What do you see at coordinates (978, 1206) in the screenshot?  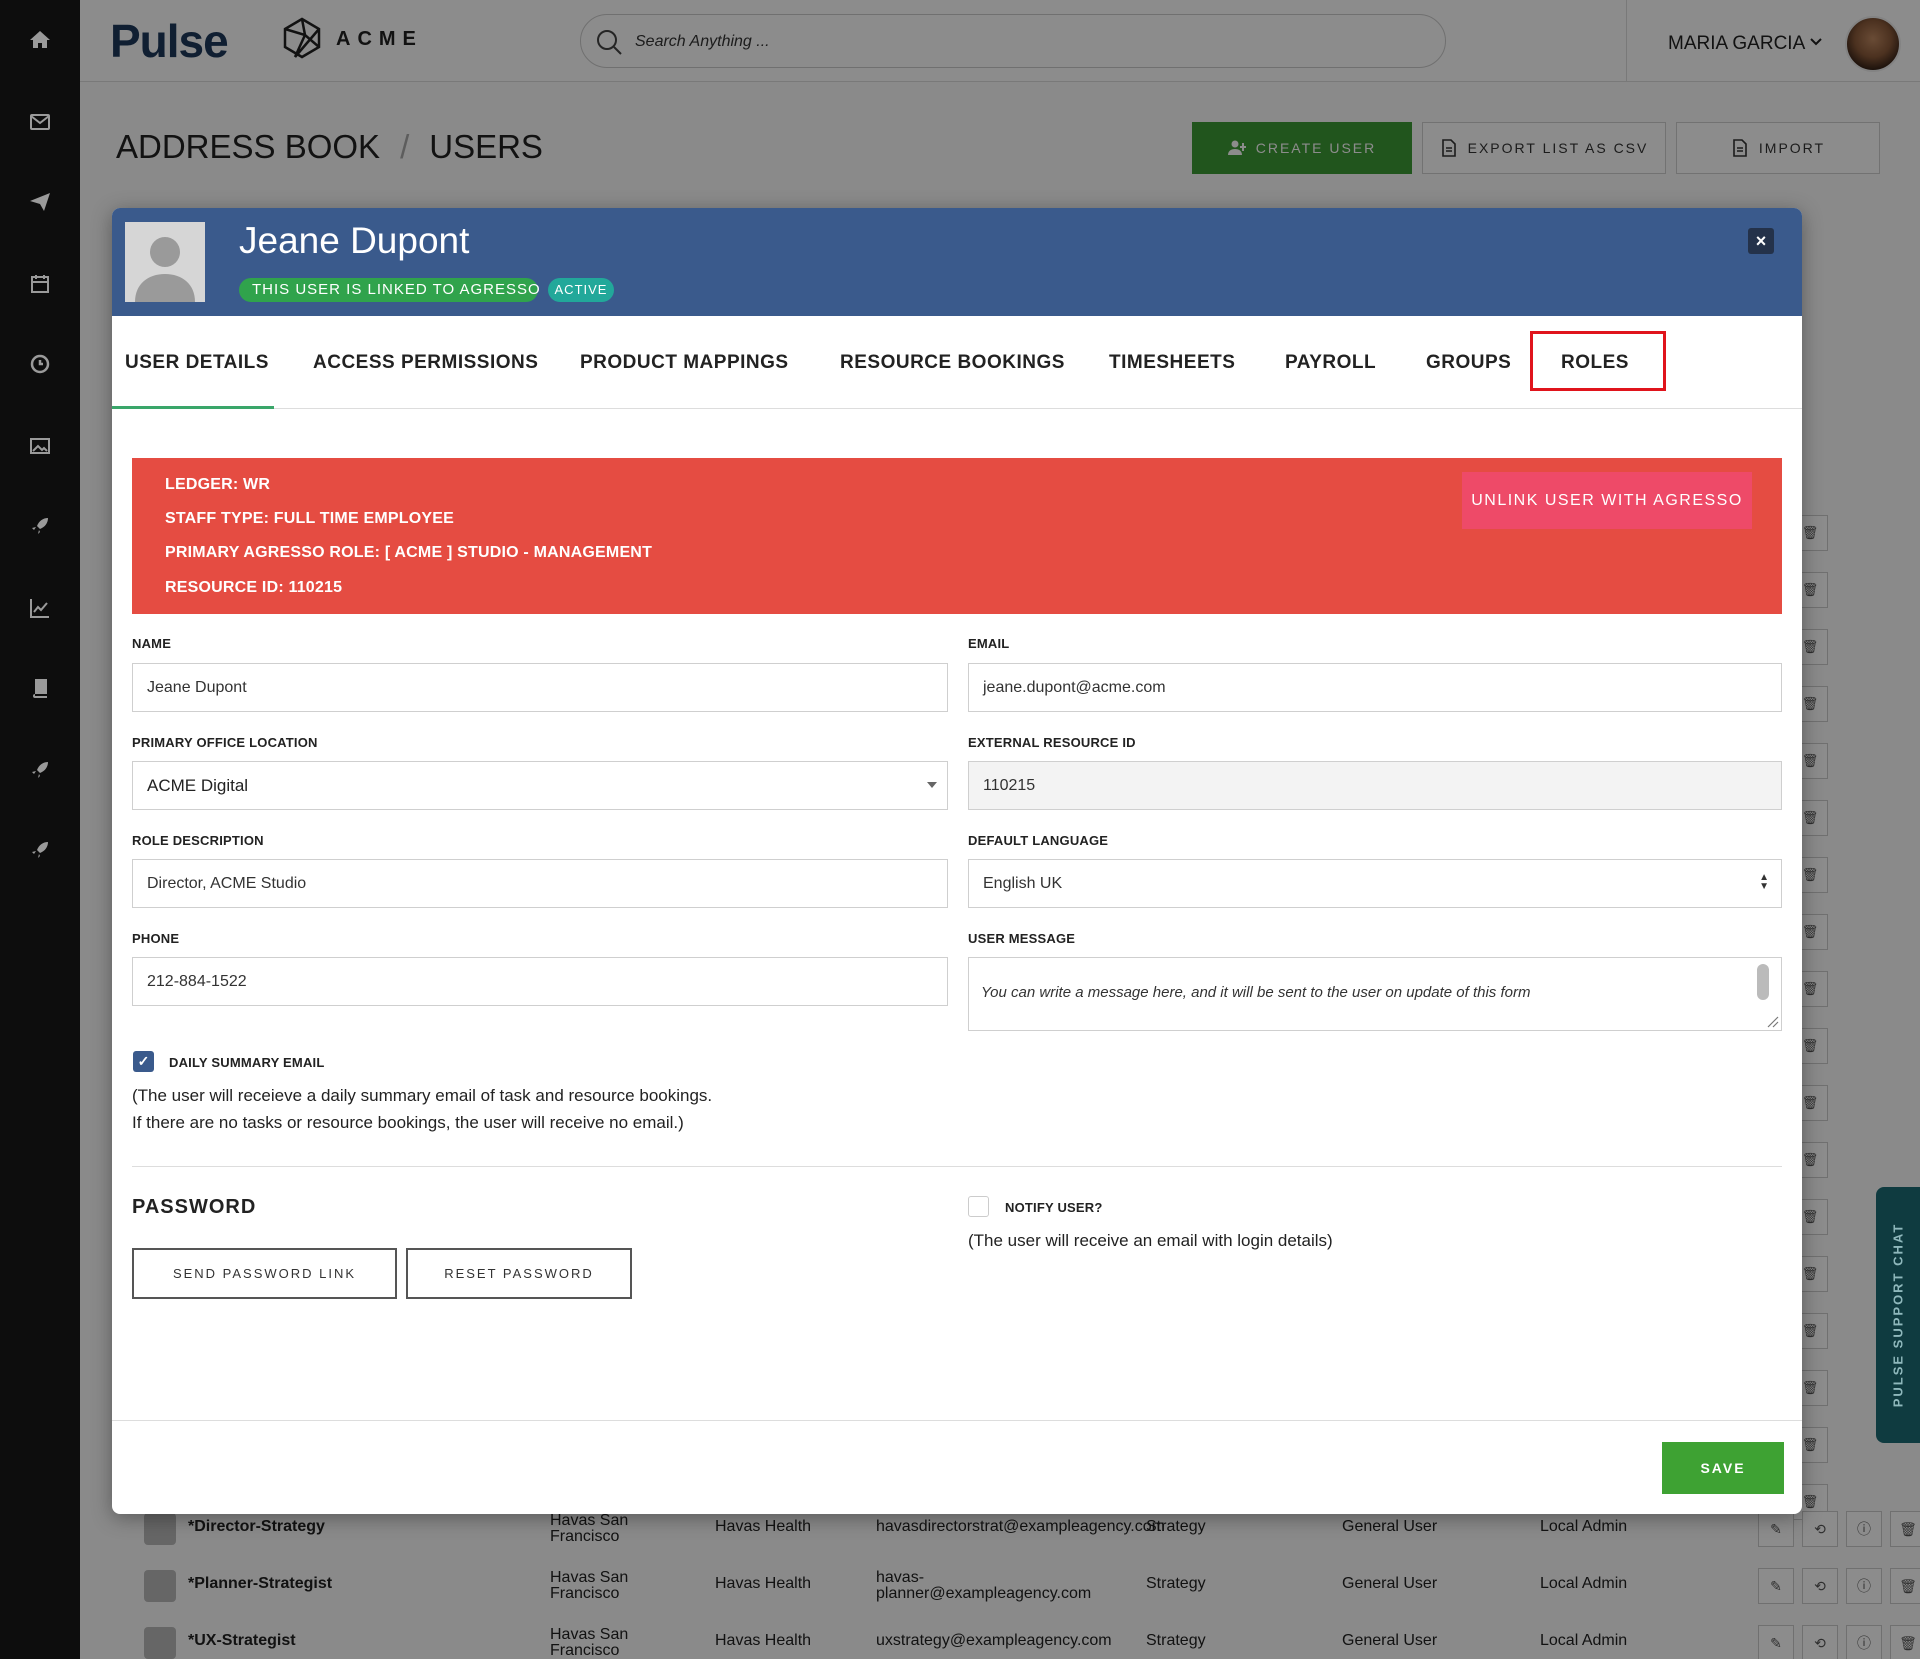 I see `notify-user-checkbox` at bounding box center [978, 1206].